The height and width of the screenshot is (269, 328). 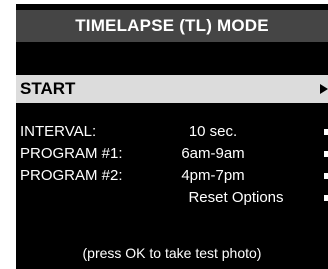 I want to click on interval-value: 10 sec., so click(x=213, y=131).